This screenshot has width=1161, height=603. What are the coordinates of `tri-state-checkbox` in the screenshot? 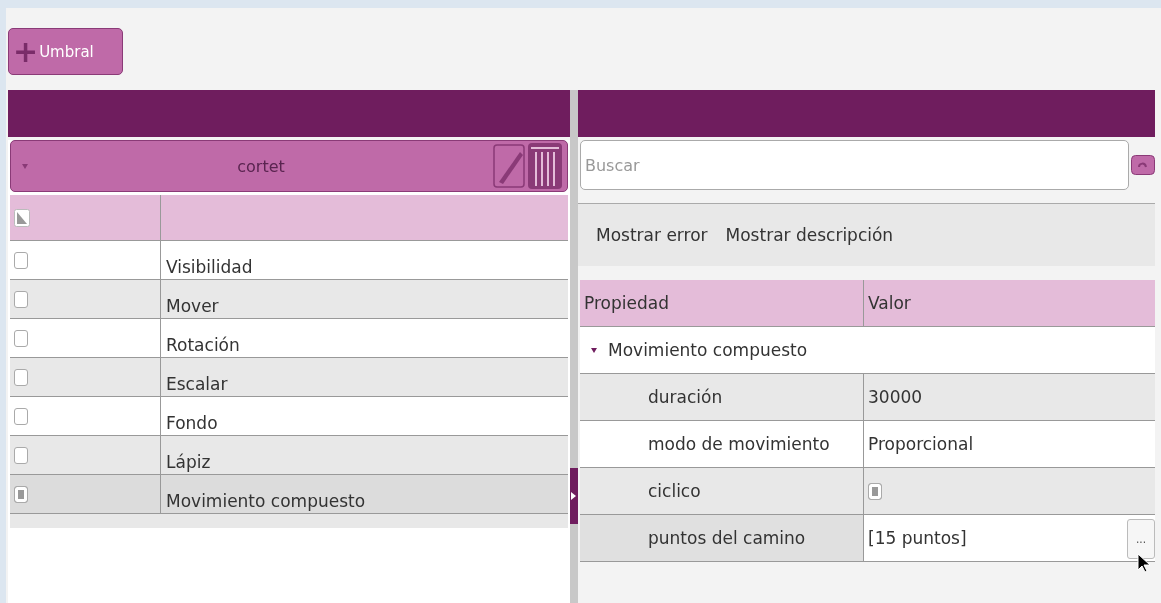 It's located at (22, 217).